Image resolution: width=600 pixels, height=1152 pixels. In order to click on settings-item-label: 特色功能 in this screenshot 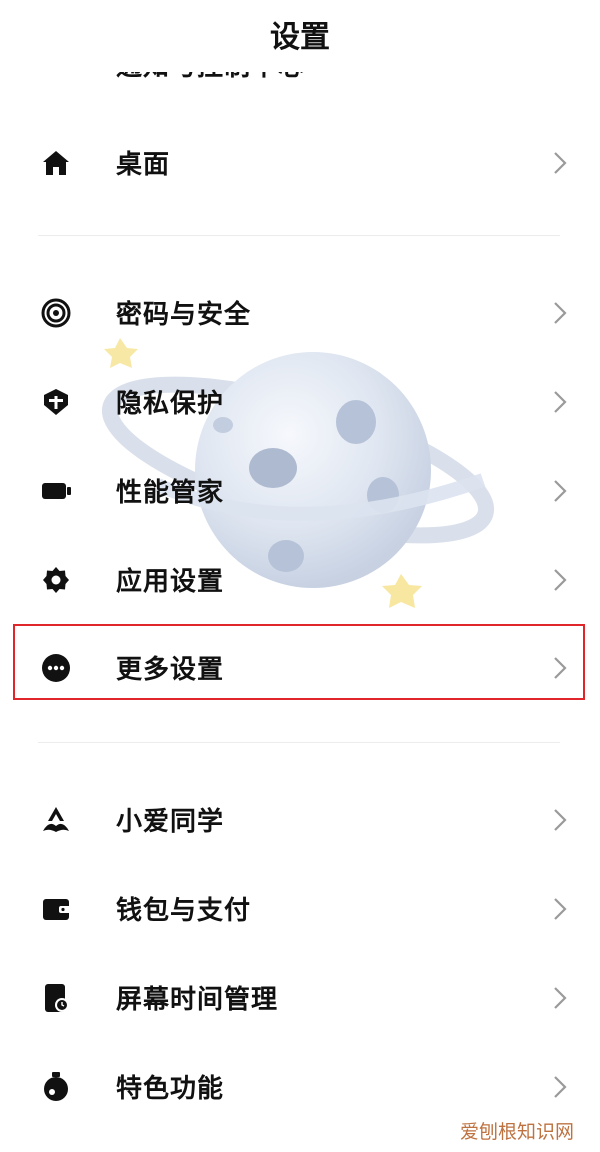, I will do `click(170, 1089)`.